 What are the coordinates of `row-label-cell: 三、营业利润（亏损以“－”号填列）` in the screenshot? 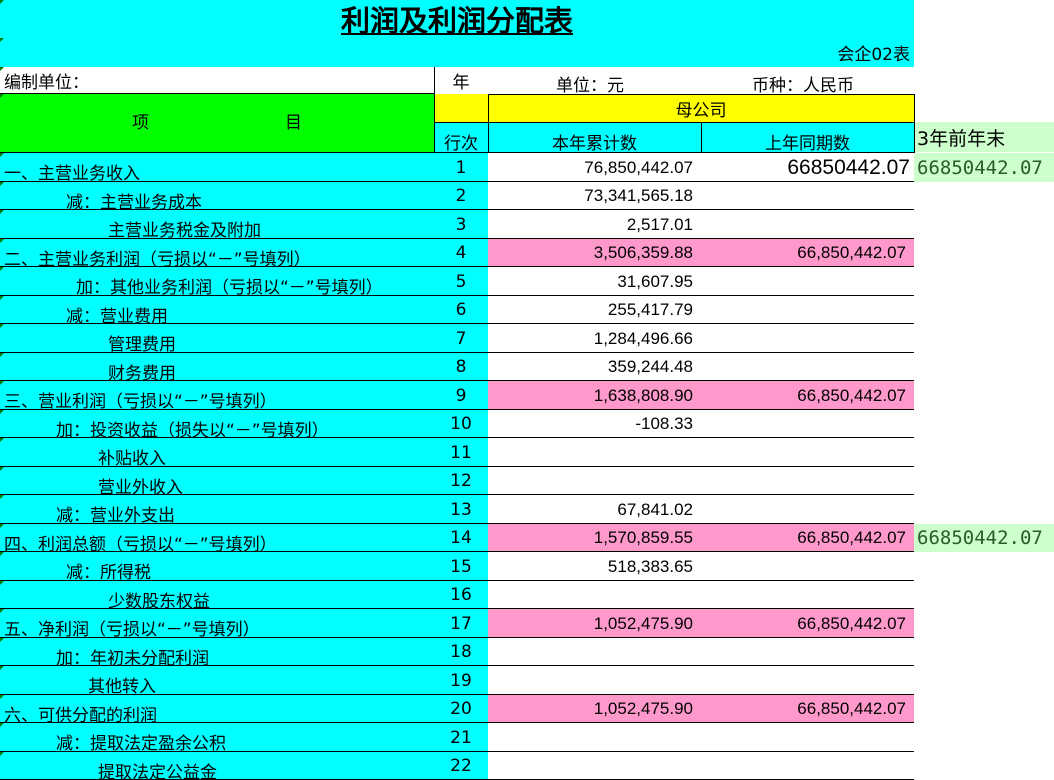 It's located at (217, 395).